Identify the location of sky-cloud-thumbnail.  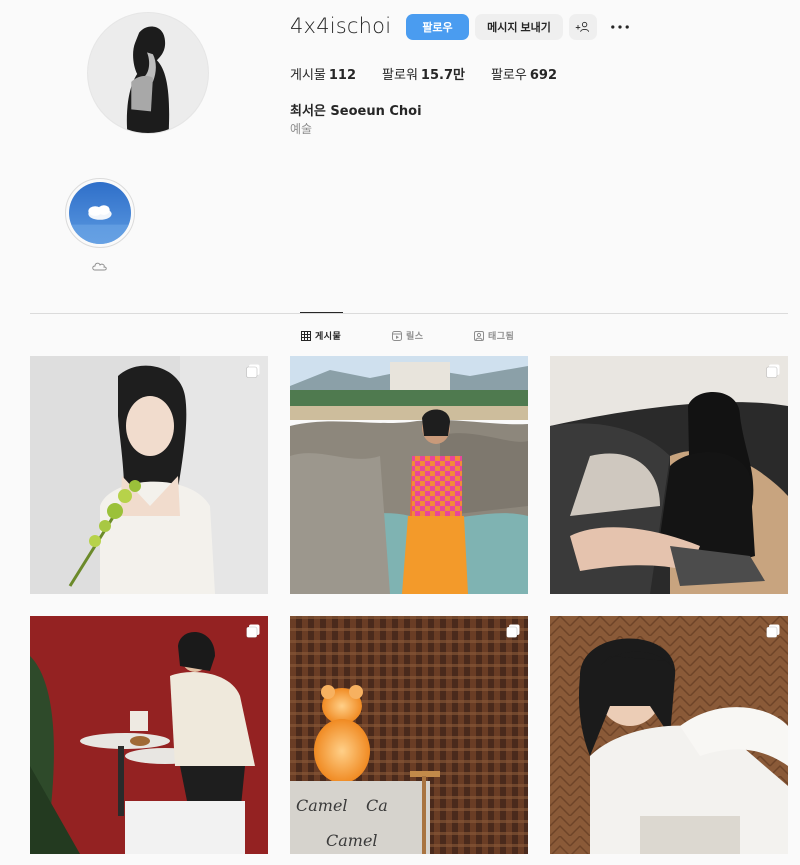
(100, 213).